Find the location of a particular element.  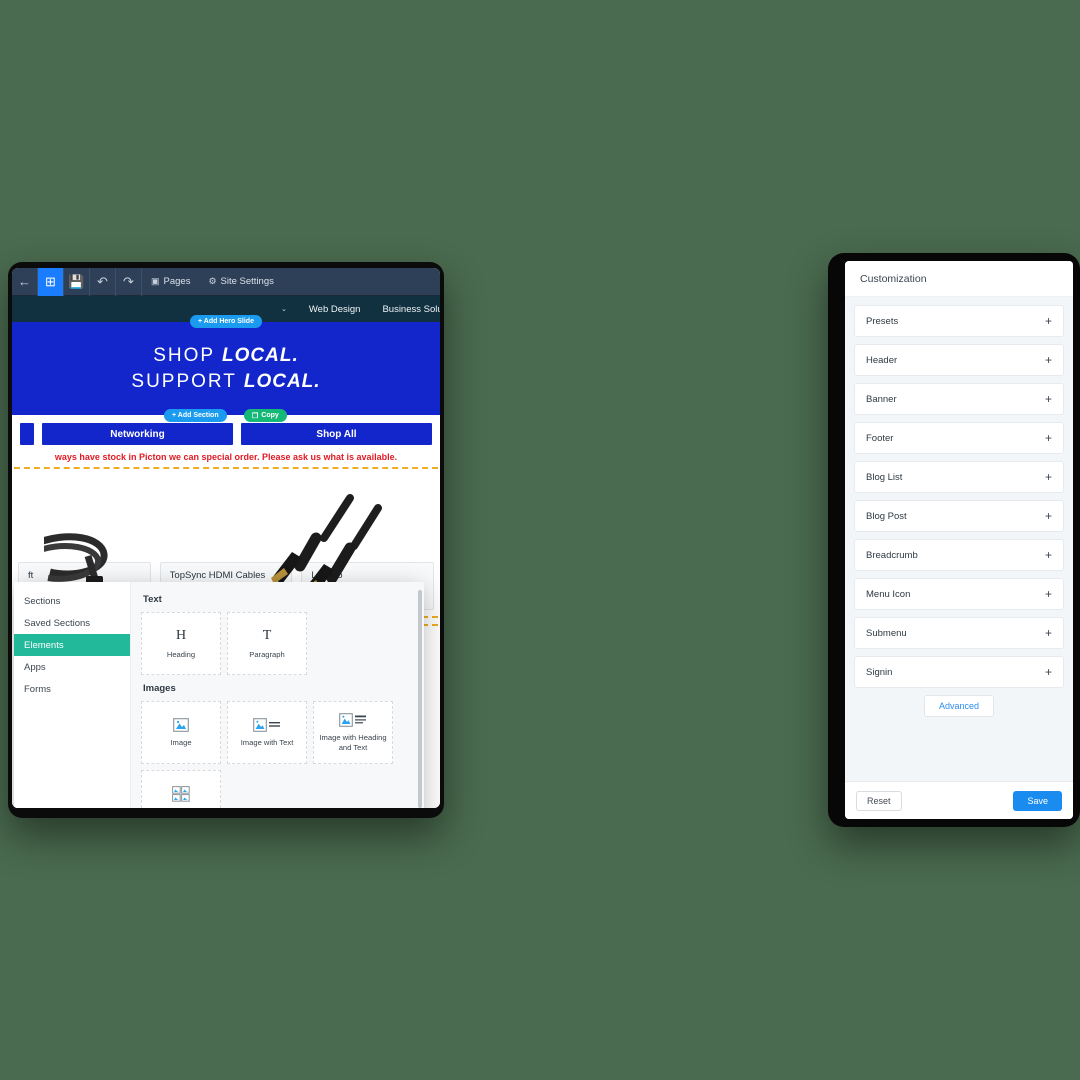

customization-row-header: Header + is located at coordinates (959, 360).